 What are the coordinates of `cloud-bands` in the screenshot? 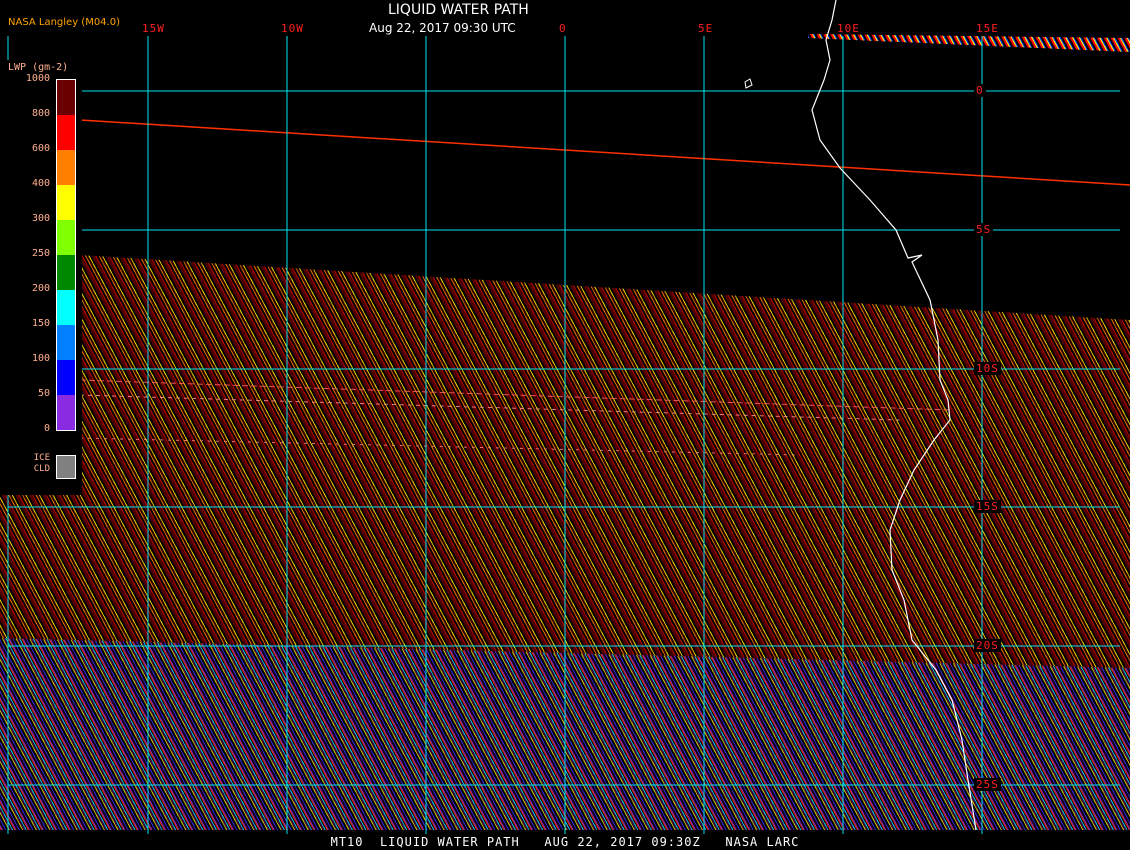 It's located at (515, 417).